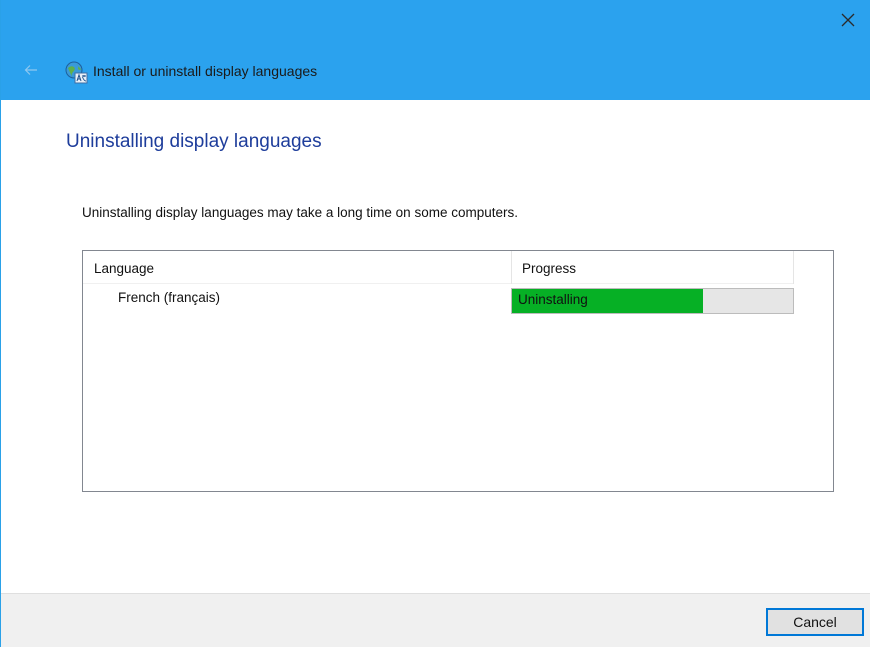 This screenshot has width=870, height=647. Describe the element at coordinates (205, 71) in the screenshot. I see `window-title: Install or uninstall display languages` at that location.